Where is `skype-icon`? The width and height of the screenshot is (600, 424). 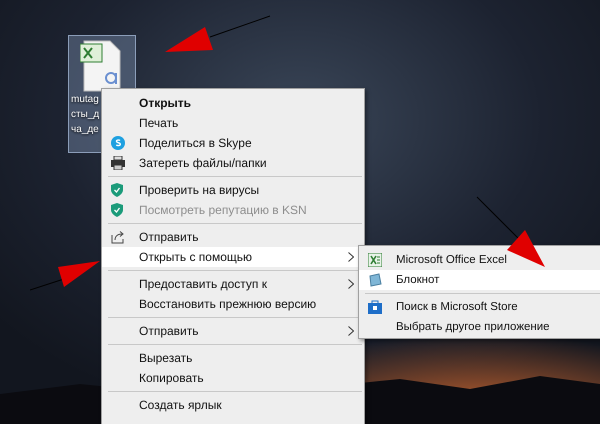 skype-icon is located at coordinates (118, 143).